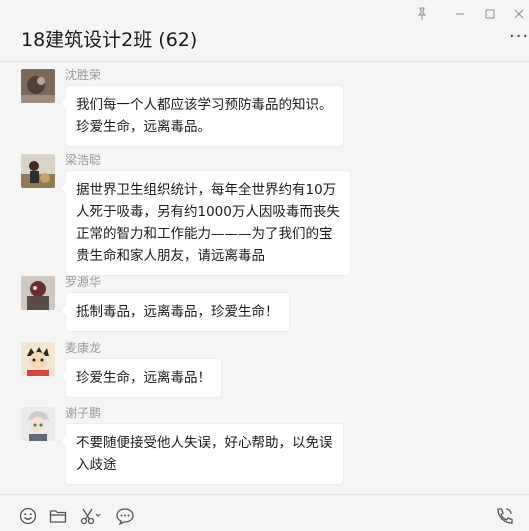 The width and height of the screenshot is (529, 531). Describe the element at coordinates (177, 312) in the screenshot. I see `message-text: 抵制毒品，远离毒品，珍爱生命！` at that location.